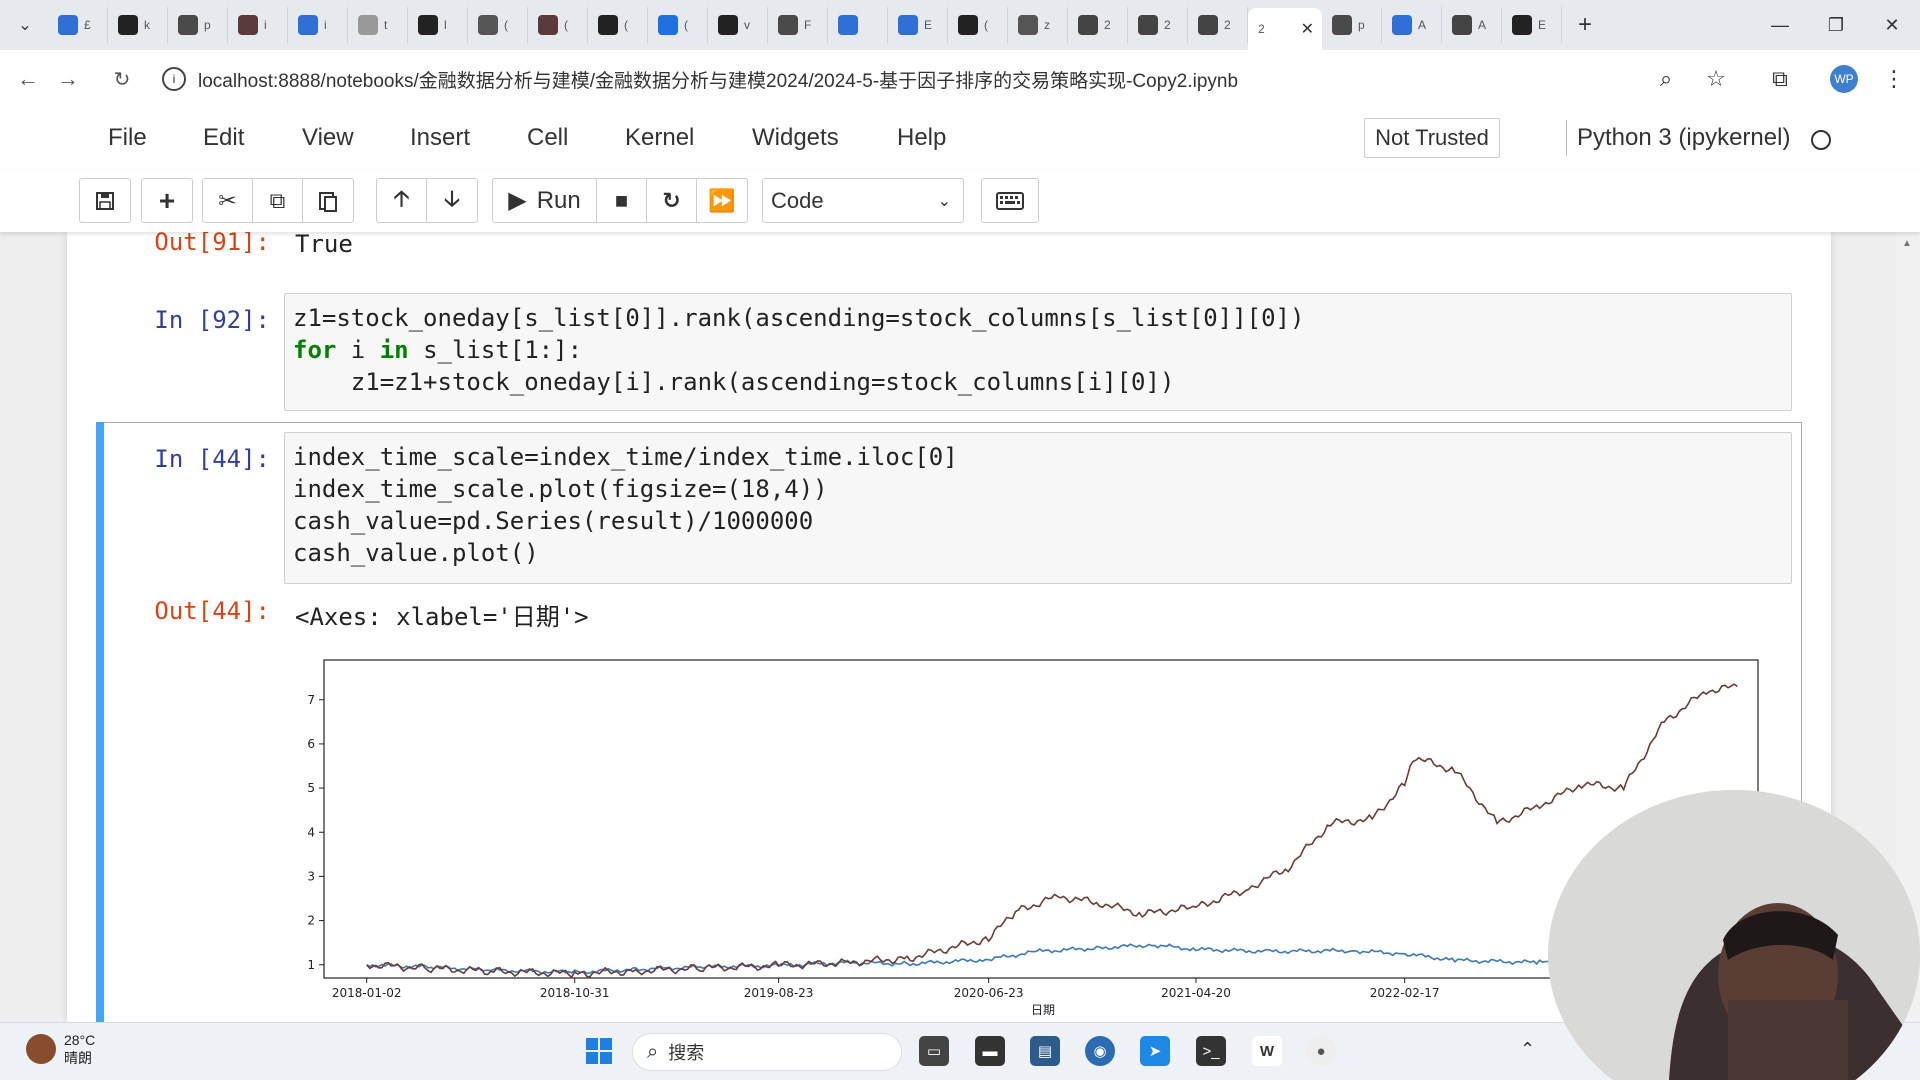  I want to click on close-tab-icon: ✕, so click(1307, 29).